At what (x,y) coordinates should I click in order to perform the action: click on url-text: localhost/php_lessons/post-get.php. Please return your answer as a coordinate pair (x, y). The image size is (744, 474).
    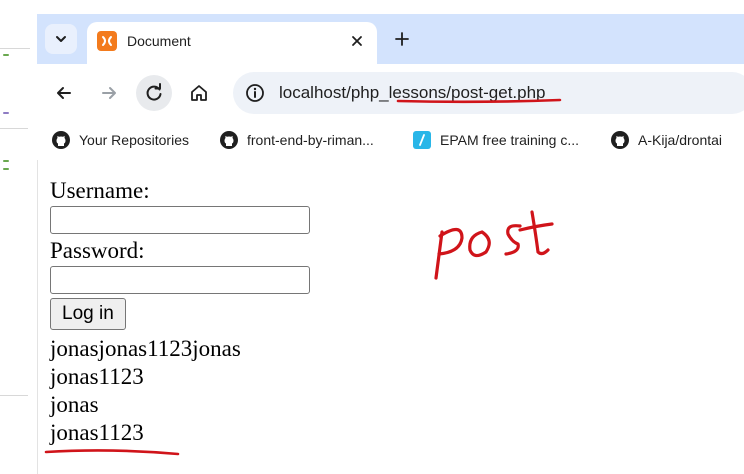
    Looking at the image, I should click on (412, 92).